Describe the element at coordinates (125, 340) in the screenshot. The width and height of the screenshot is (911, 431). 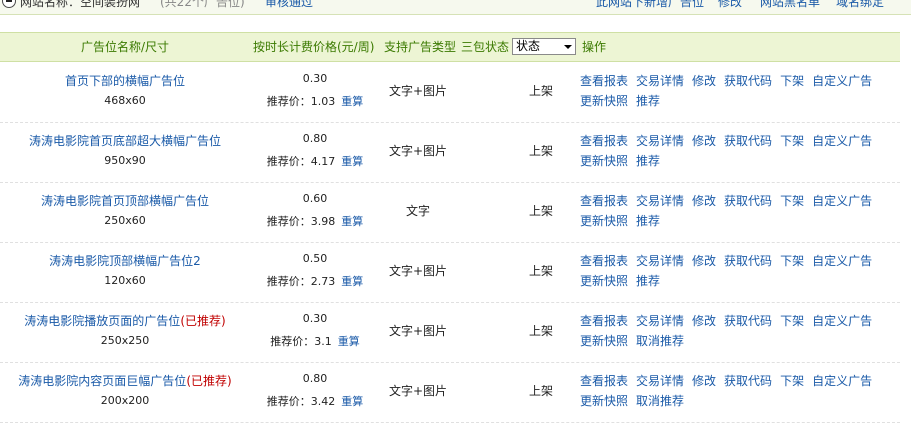
I see `ad-slot-size: 250x250` at that location.